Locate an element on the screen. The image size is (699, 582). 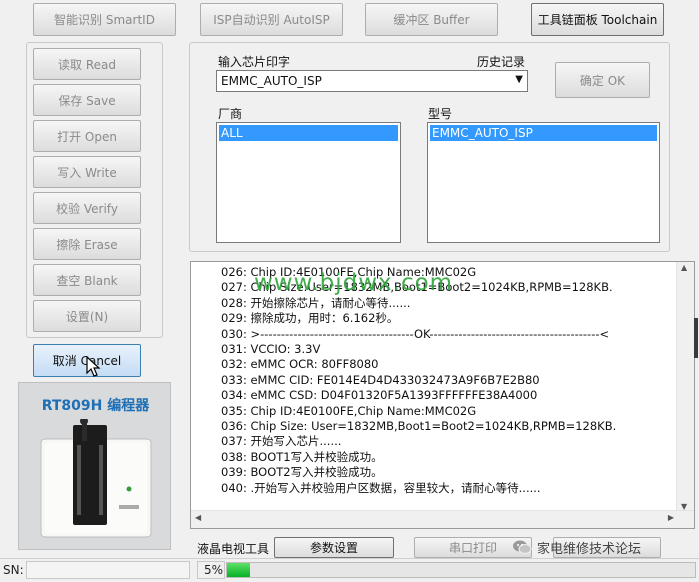
read-button: 读取 Read is located at coordinates (87, 64).